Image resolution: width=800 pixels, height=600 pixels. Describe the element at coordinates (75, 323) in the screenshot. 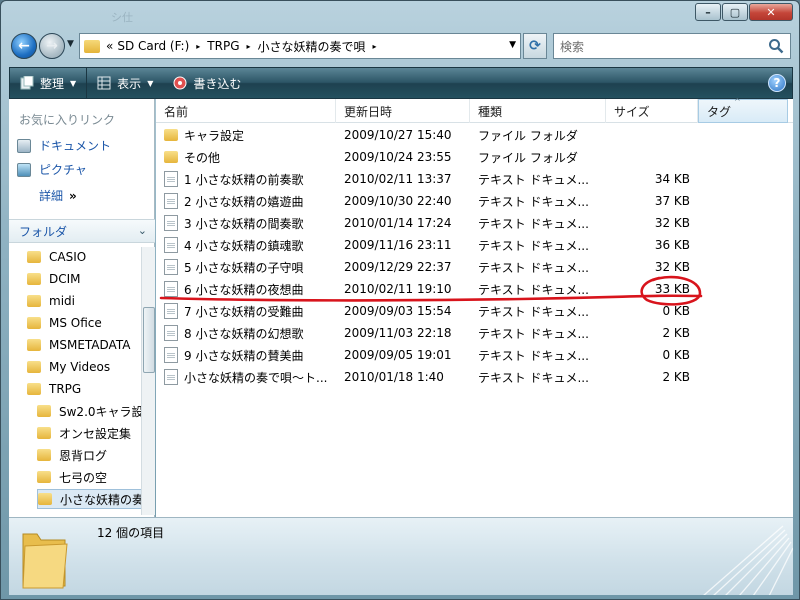

I see `tree-item-label: MS Ofice` at that location.